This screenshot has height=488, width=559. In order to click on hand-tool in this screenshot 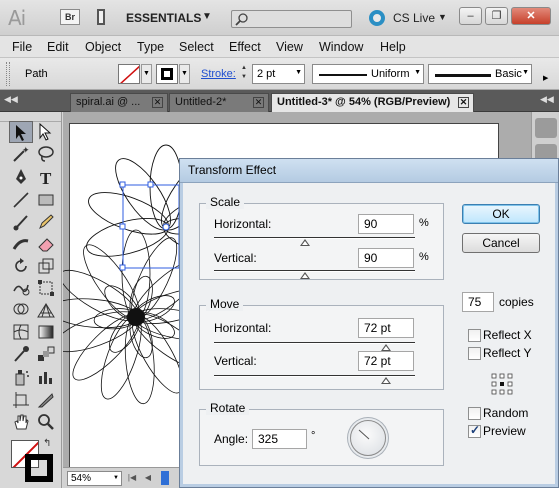, I will do `click(21, 422)`.